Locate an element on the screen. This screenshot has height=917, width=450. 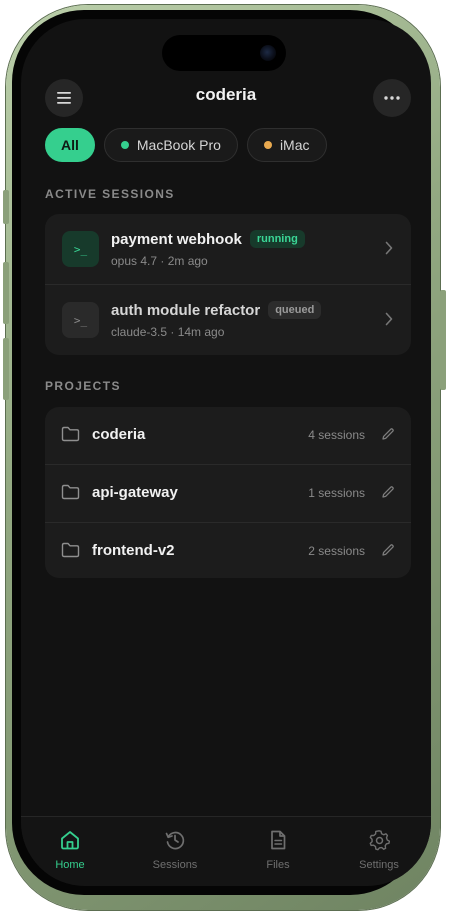
camera-icon is located at coordinates (268, 53).